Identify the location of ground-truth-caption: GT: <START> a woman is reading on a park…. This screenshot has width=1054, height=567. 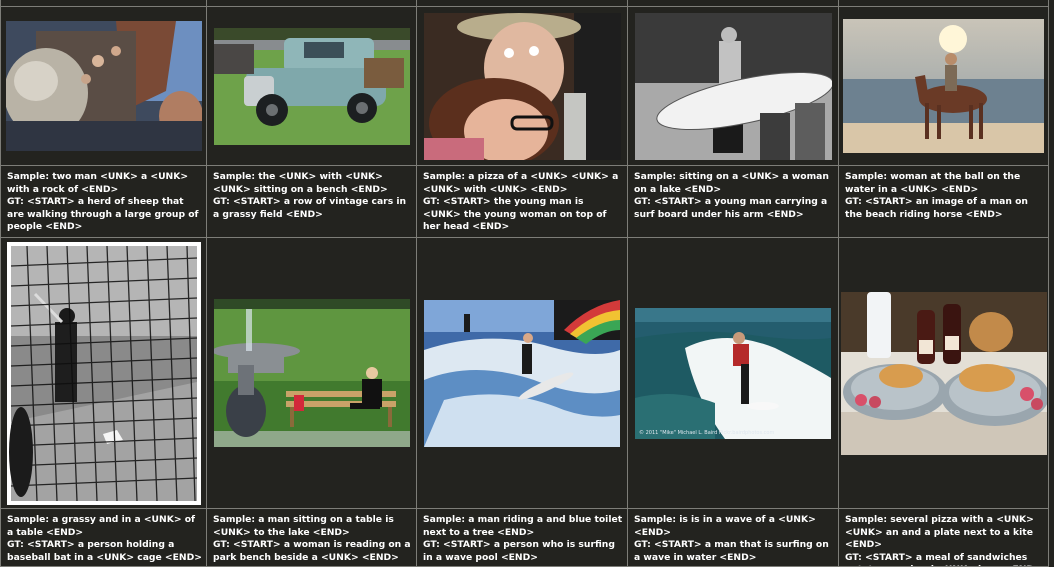
(312, 551).